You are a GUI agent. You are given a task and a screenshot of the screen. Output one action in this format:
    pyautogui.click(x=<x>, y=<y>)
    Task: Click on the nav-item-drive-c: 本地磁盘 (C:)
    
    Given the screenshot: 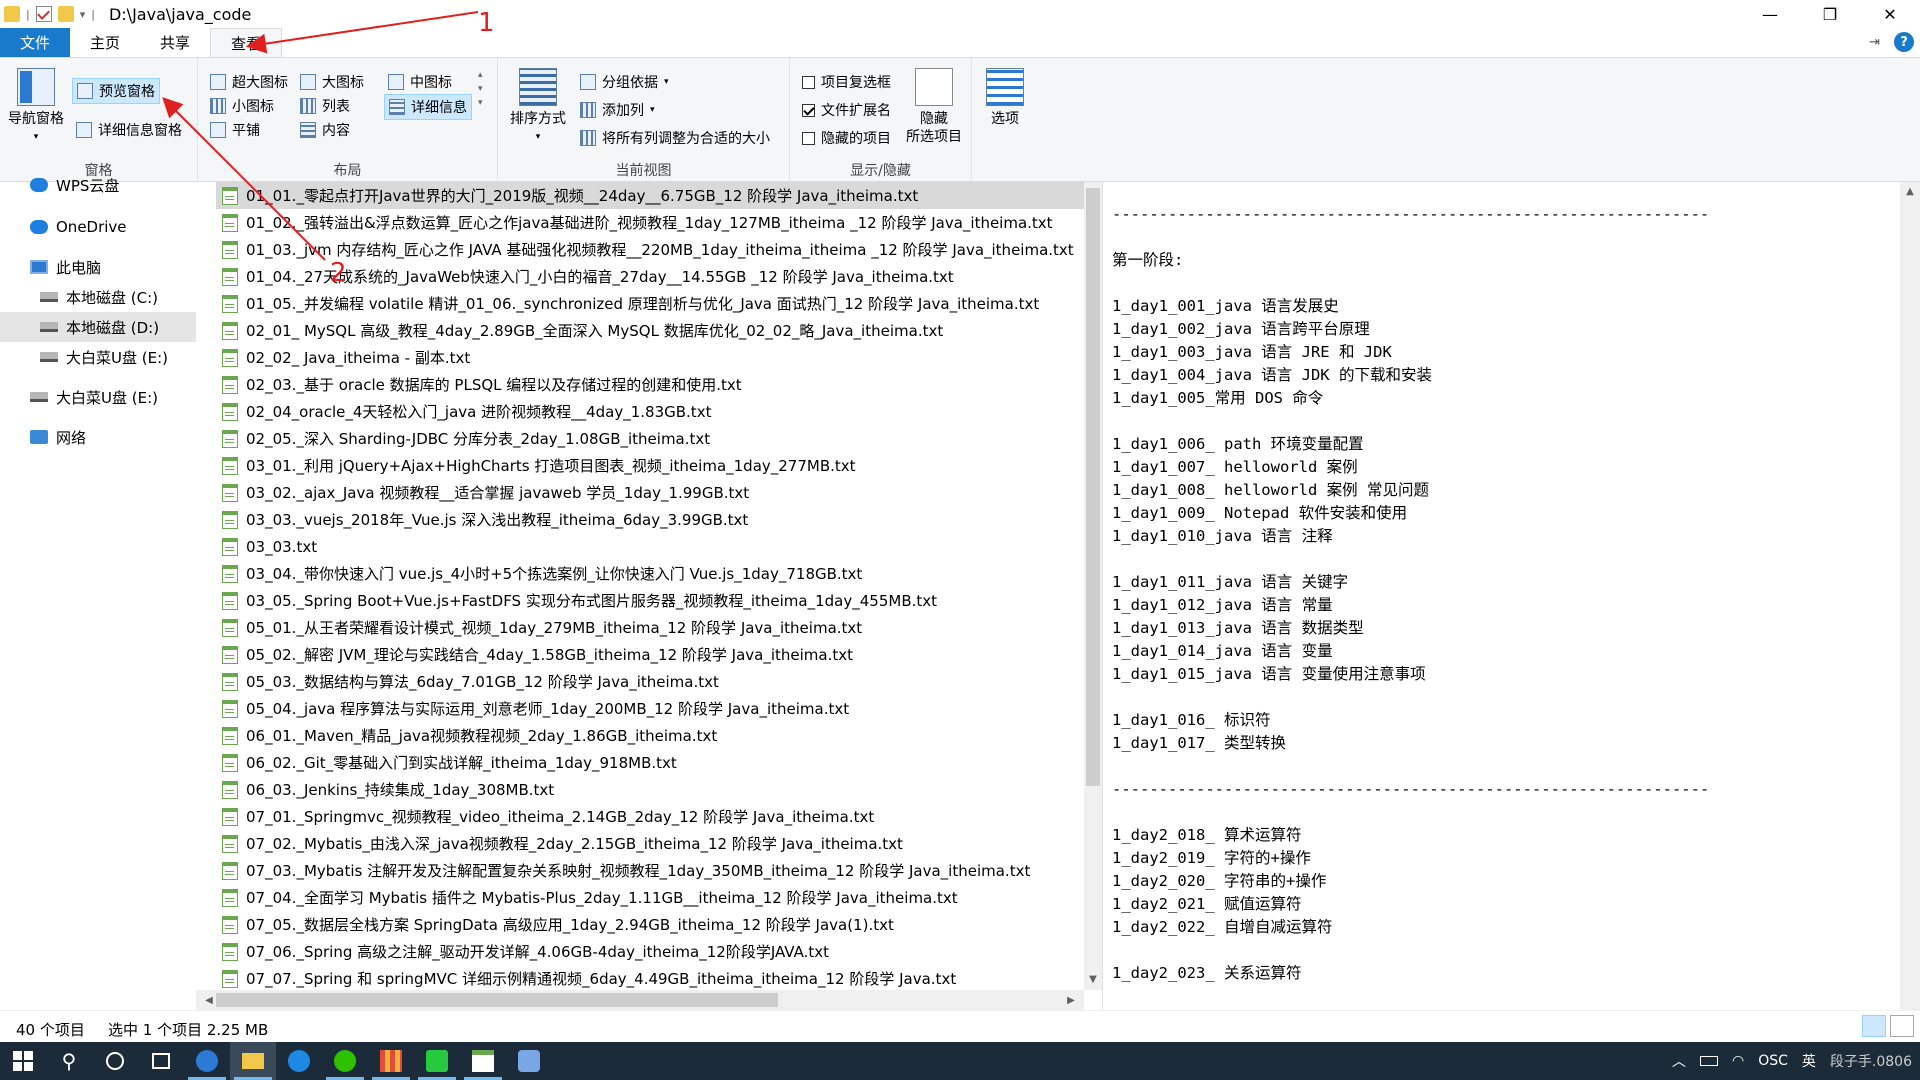 What is the action you would take?
    pyautogui.click(x=98, y=297)
    